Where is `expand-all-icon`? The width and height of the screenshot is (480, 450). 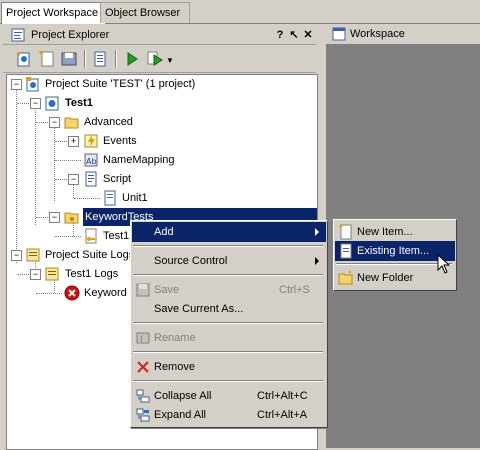 expand-all-icon is located at coordinates (143, 415).